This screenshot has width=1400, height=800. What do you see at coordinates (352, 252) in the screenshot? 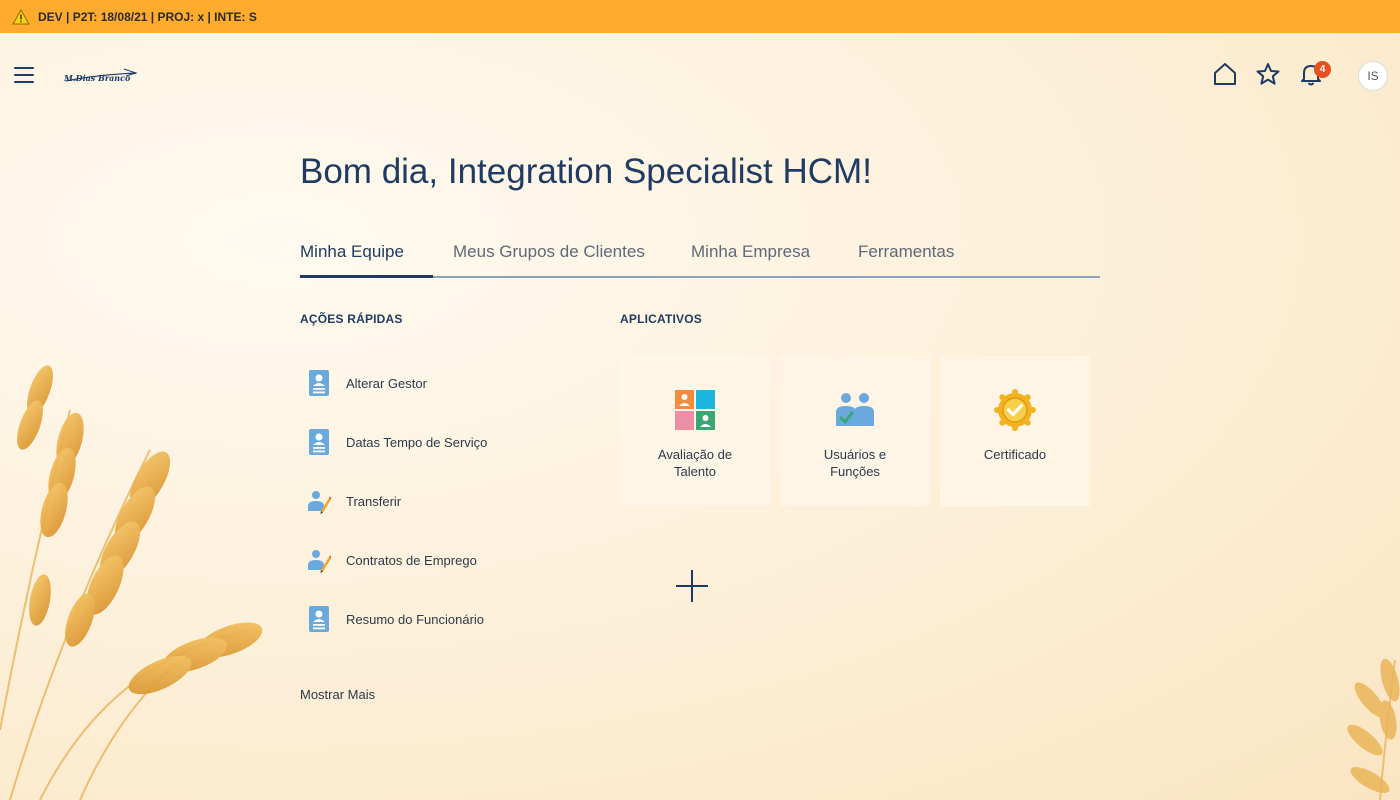
I see `tab-minha-equipe: Minha Equipe` at bounding box center [352, 252].